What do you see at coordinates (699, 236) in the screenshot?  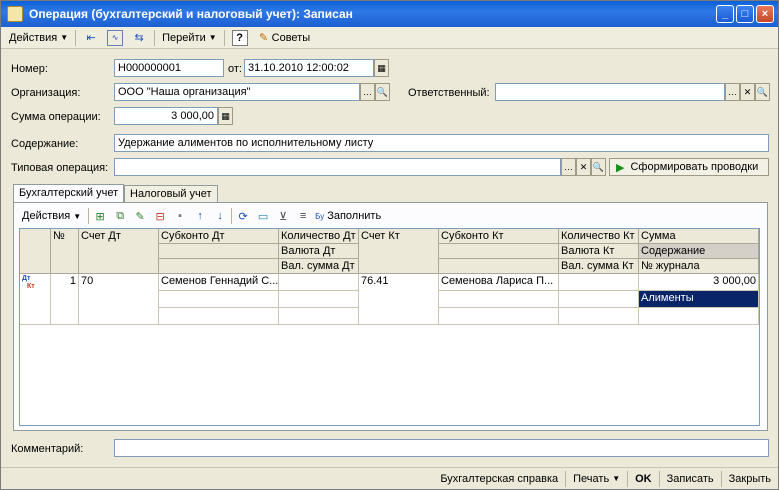 I see `grid-header-sum: Сумма` at bounding box center [699, 236].